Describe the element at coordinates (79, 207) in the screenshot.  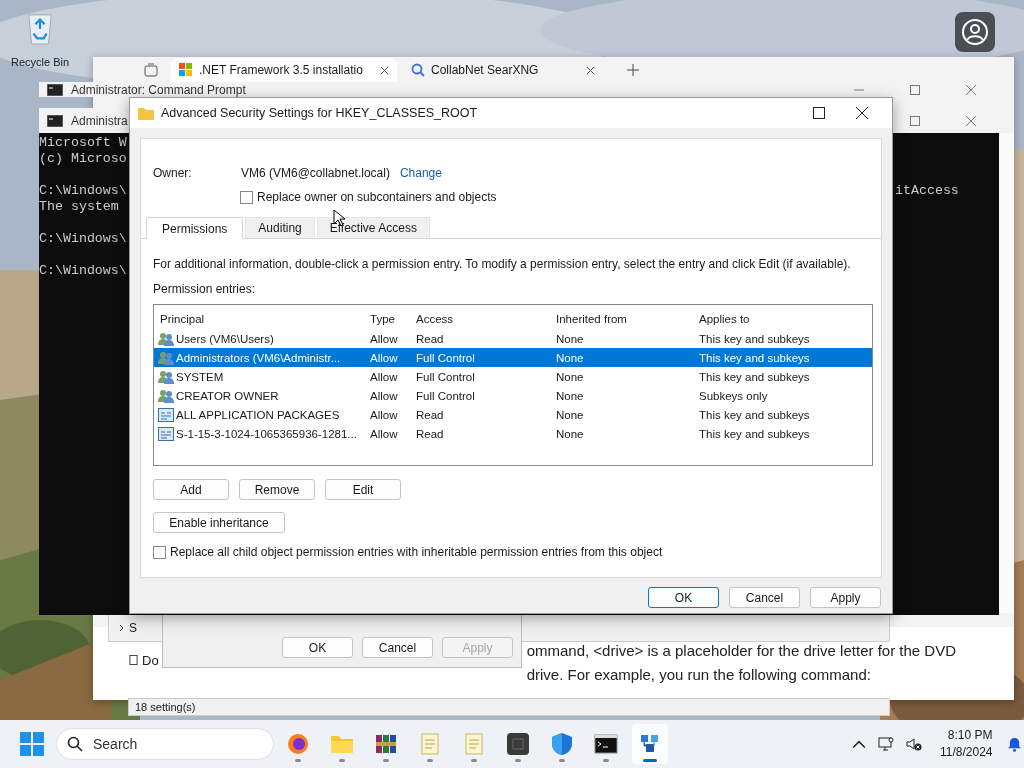
I see `console-line: The system` at that location.